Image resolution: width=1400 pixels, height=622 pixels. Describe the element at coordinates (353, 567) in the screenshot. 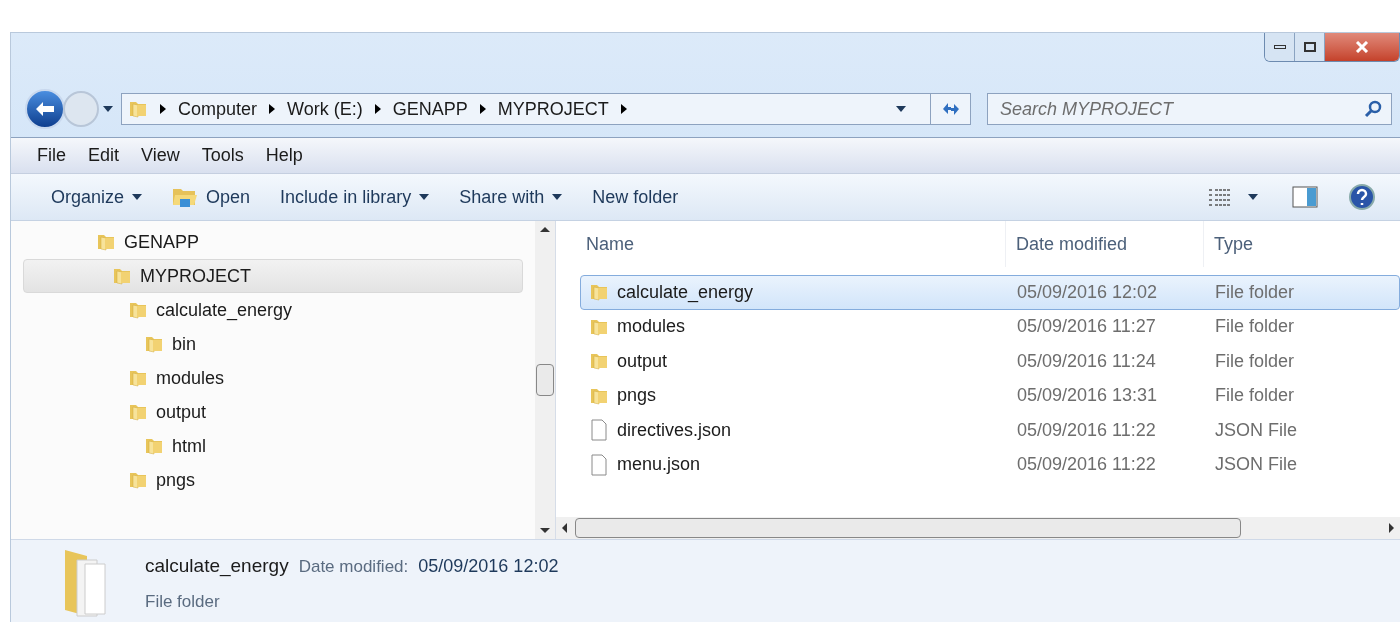

I see `details-label: Date modified:` at that location.